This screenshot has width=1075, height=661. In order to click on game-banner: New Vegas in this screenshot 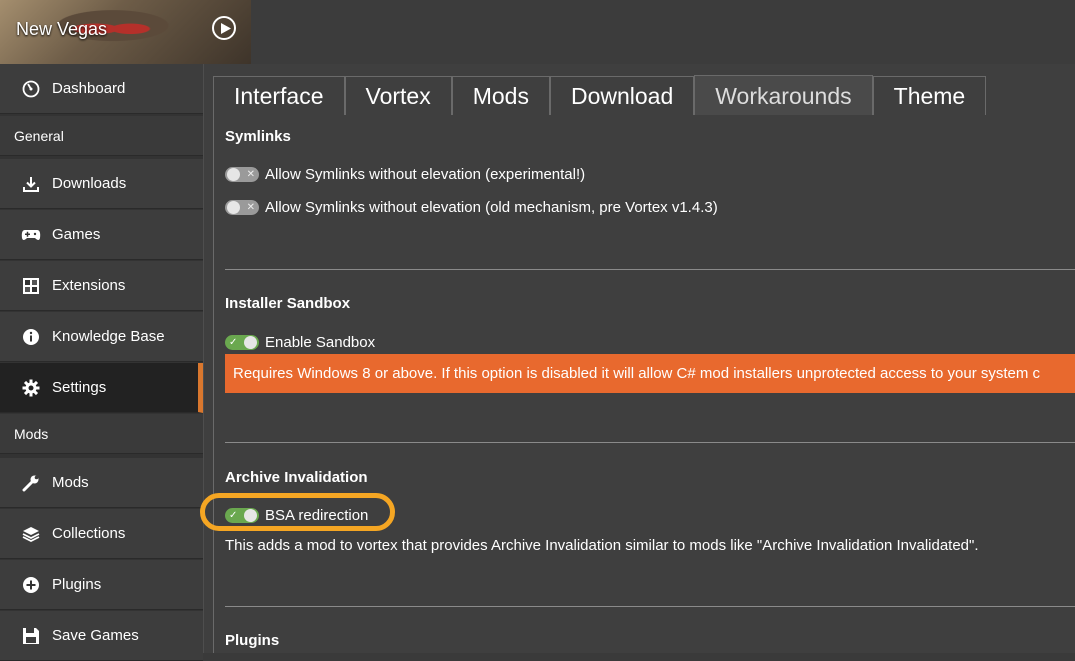, I will do `click(125, 32)`.